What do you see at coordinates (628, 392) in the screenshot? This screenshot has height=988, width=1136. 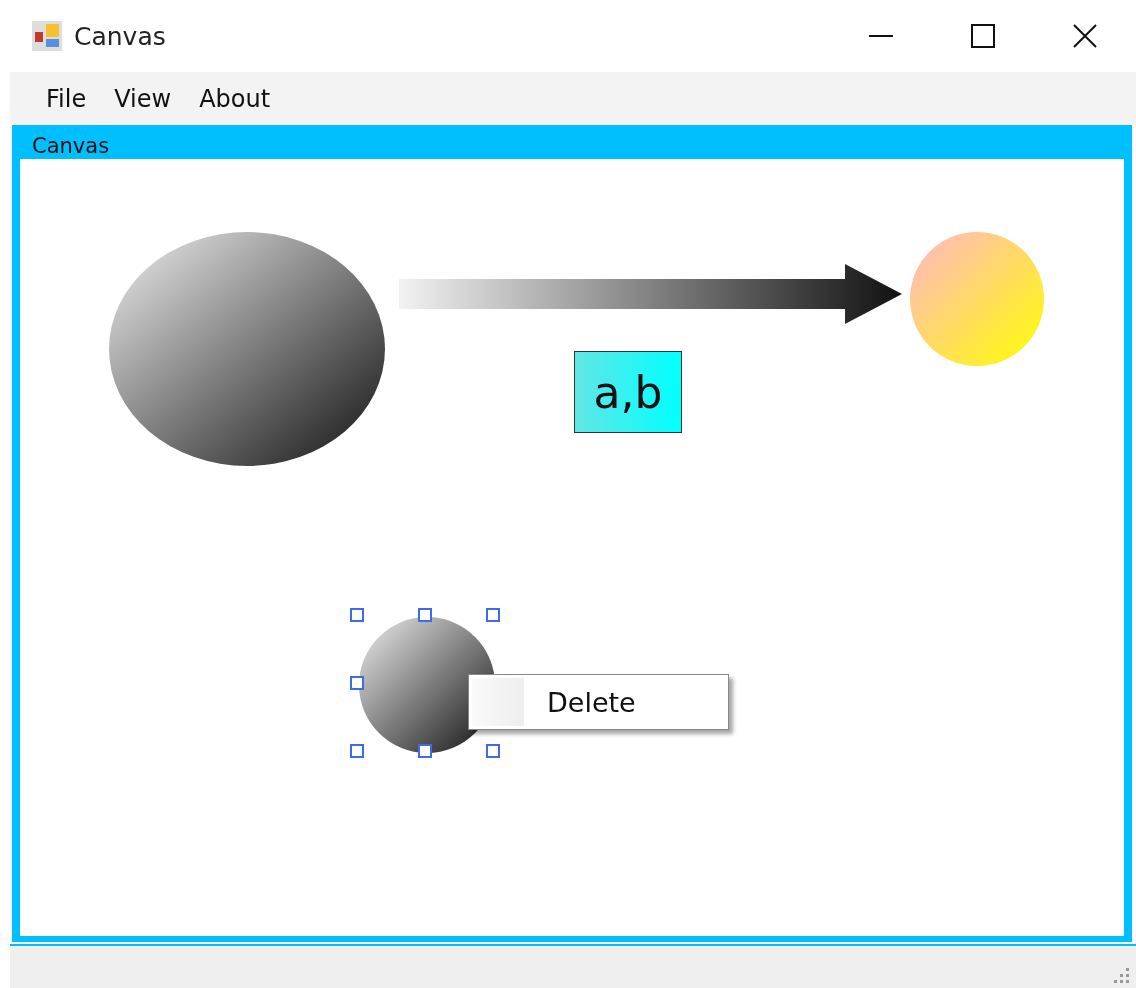 I see `text-label: a,b` at bounding box center [628, 392].